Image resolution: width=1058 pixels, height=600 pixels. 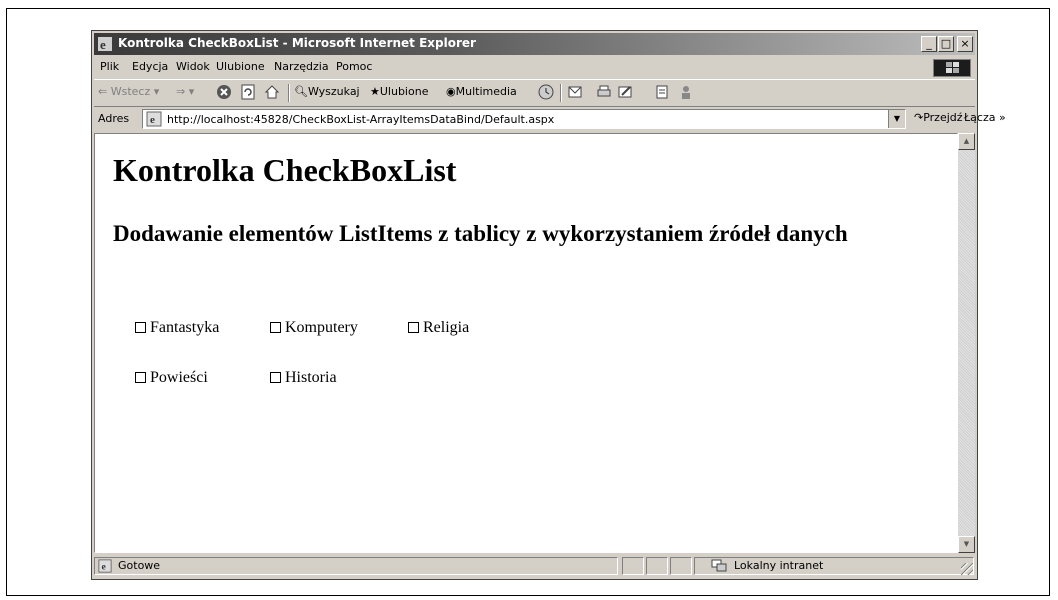 What do you see at coordinates (626, 92) in the screenshot?
I see `edit-icon` at bounding box center [626, 92].